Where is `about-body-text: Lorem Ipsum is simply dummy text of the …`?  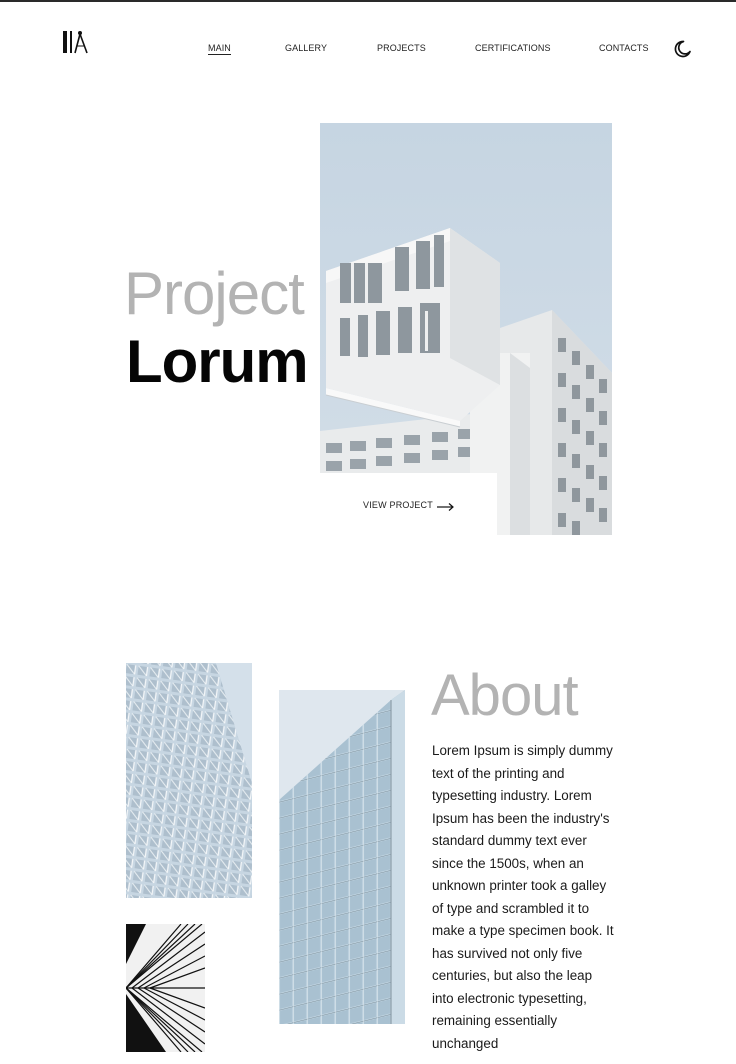 about-body-text: Lorem Ipsum is simply dummy text of the … is located at coordinates (523, 897).